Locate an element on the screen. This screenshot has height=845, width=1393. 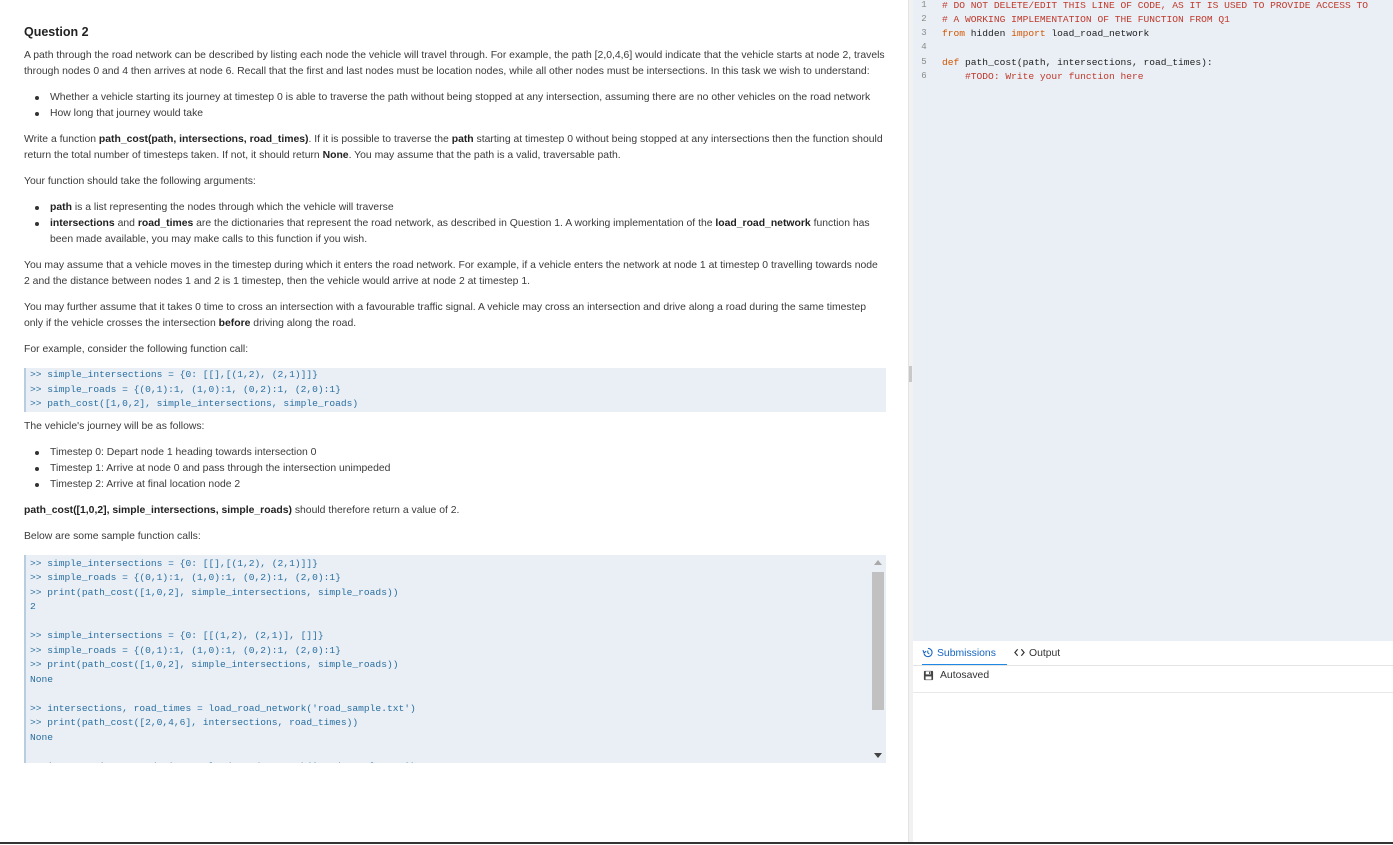
tab-output-label: Output is located at coordinates (1045, 653).